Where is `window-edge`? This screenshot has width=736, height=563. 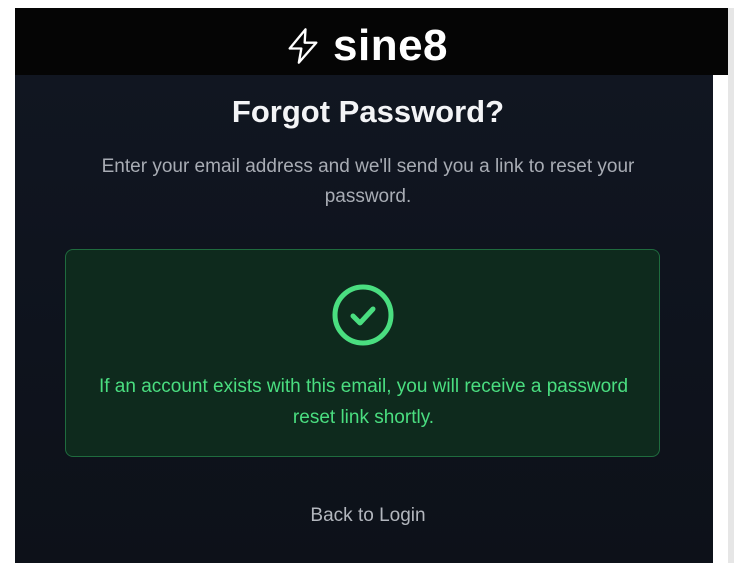 window-edge is located at coordinates (731, 285).